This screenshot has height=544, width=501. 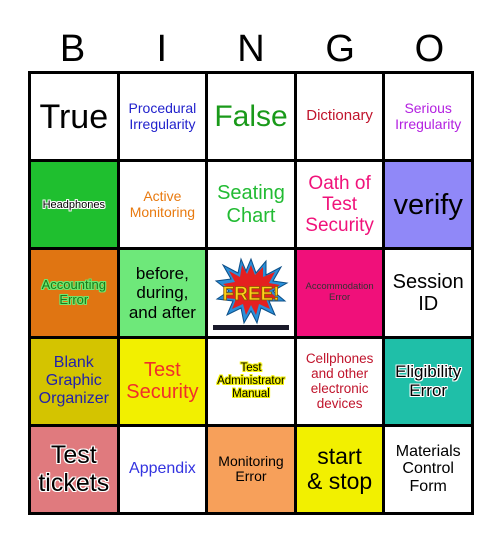 I want to click on bingo-cell: Accommodation Error, so click(x=339, y=293).